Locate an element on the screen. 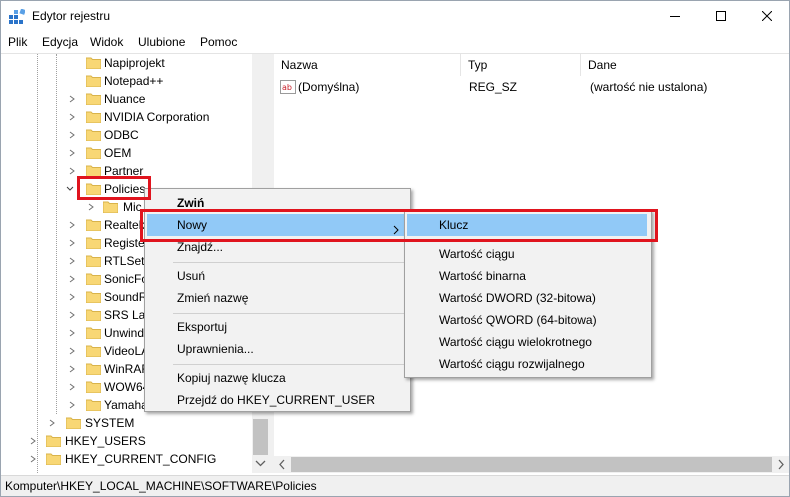 This screenshot has height=497, width=790. value-data: (wartość nie ustalona) is located at coordinates (649, 87).